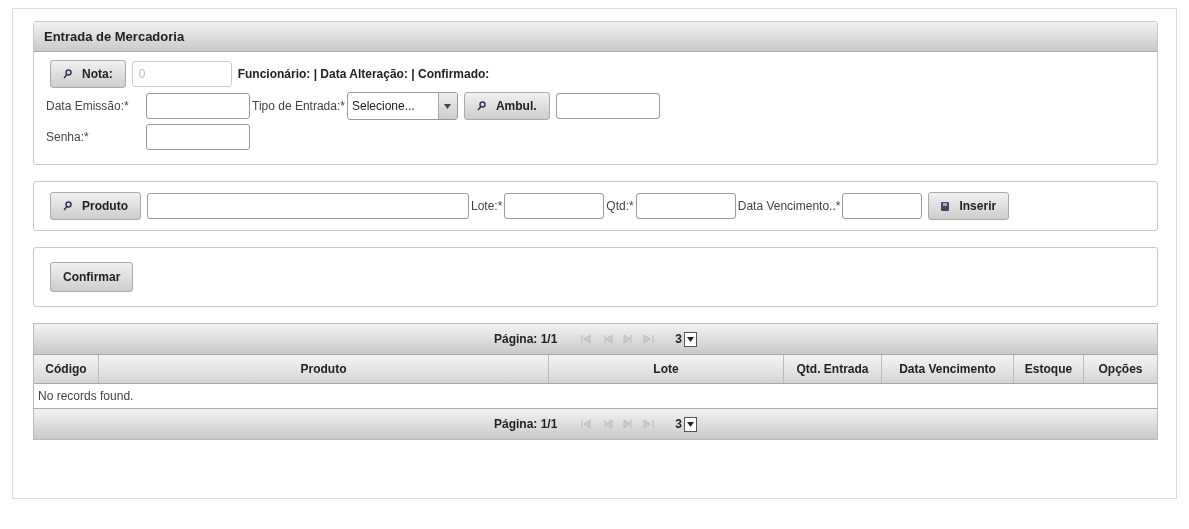 The image size is (1189, 529). What do you see at coordinates (948, 369) in the screenshot?
I see `column-header: Data Vencimento` at bounding box center [948, 369].